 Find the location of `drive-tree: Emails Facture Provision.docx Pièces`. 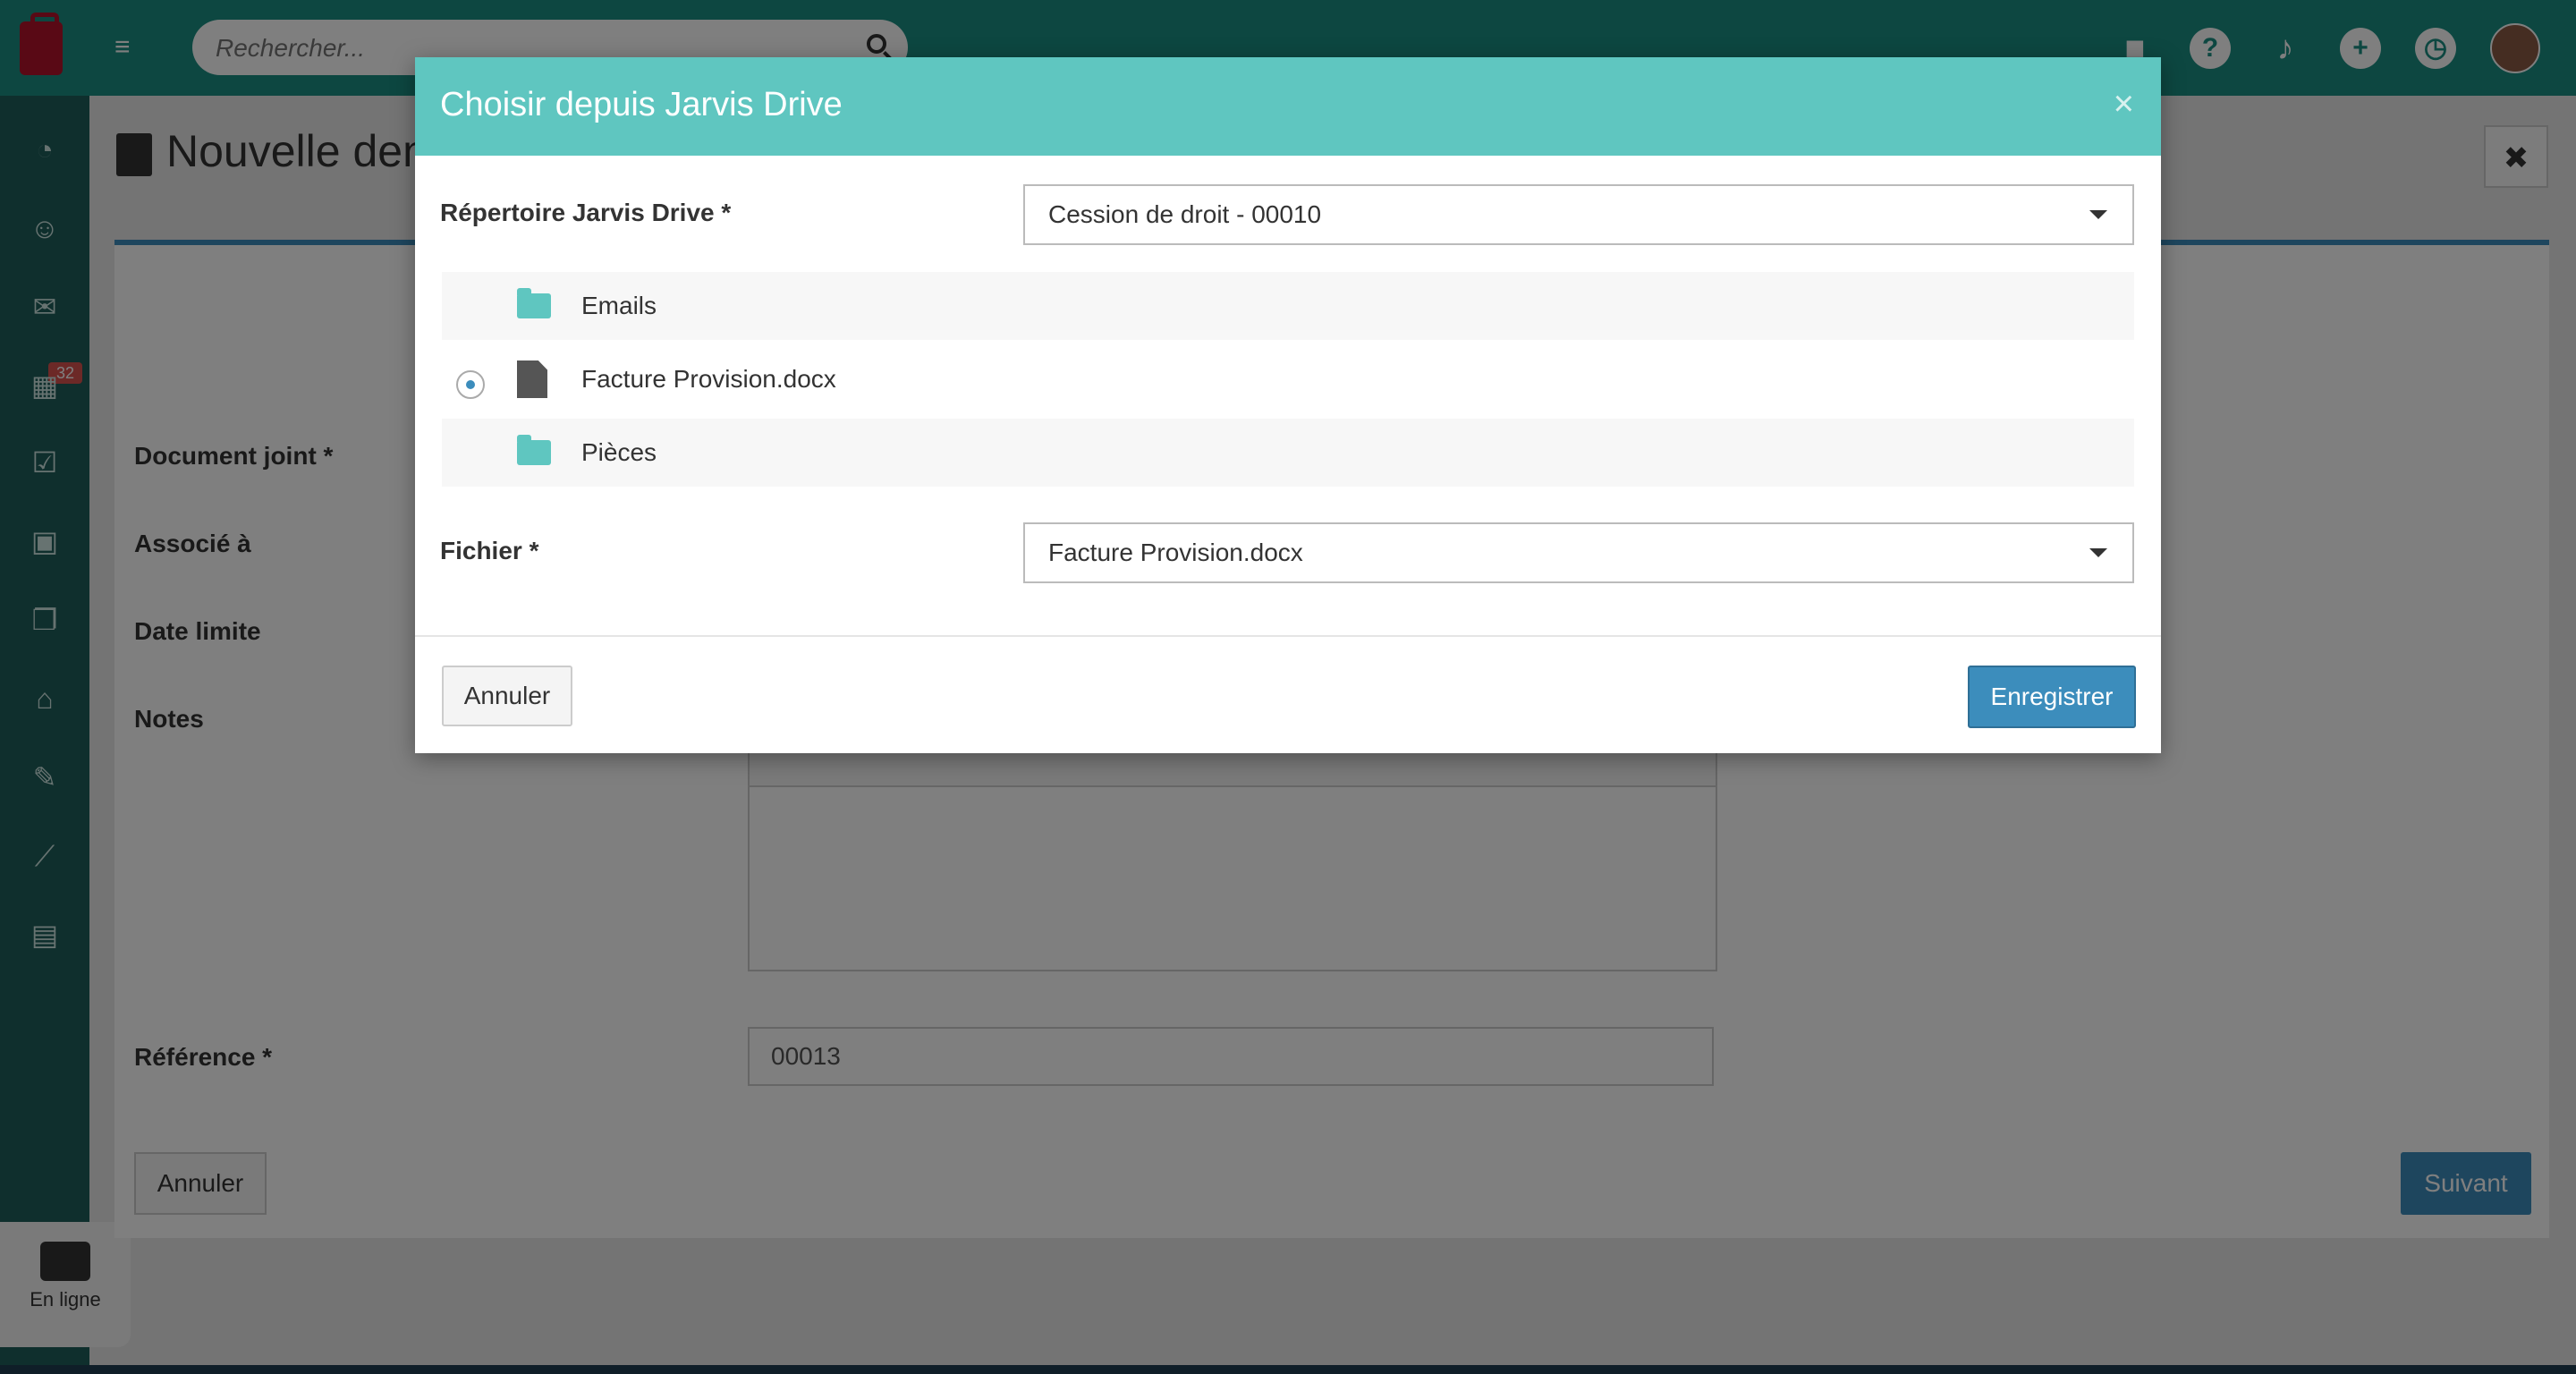

drive-tree: Emails Facture Provision.docx Pièces is located at coordinates (1288, 379).